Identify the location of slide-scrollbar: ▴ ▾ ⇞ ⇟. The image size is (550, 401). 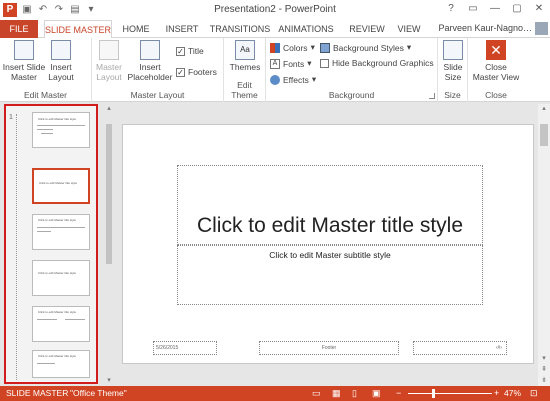
(544, 245).